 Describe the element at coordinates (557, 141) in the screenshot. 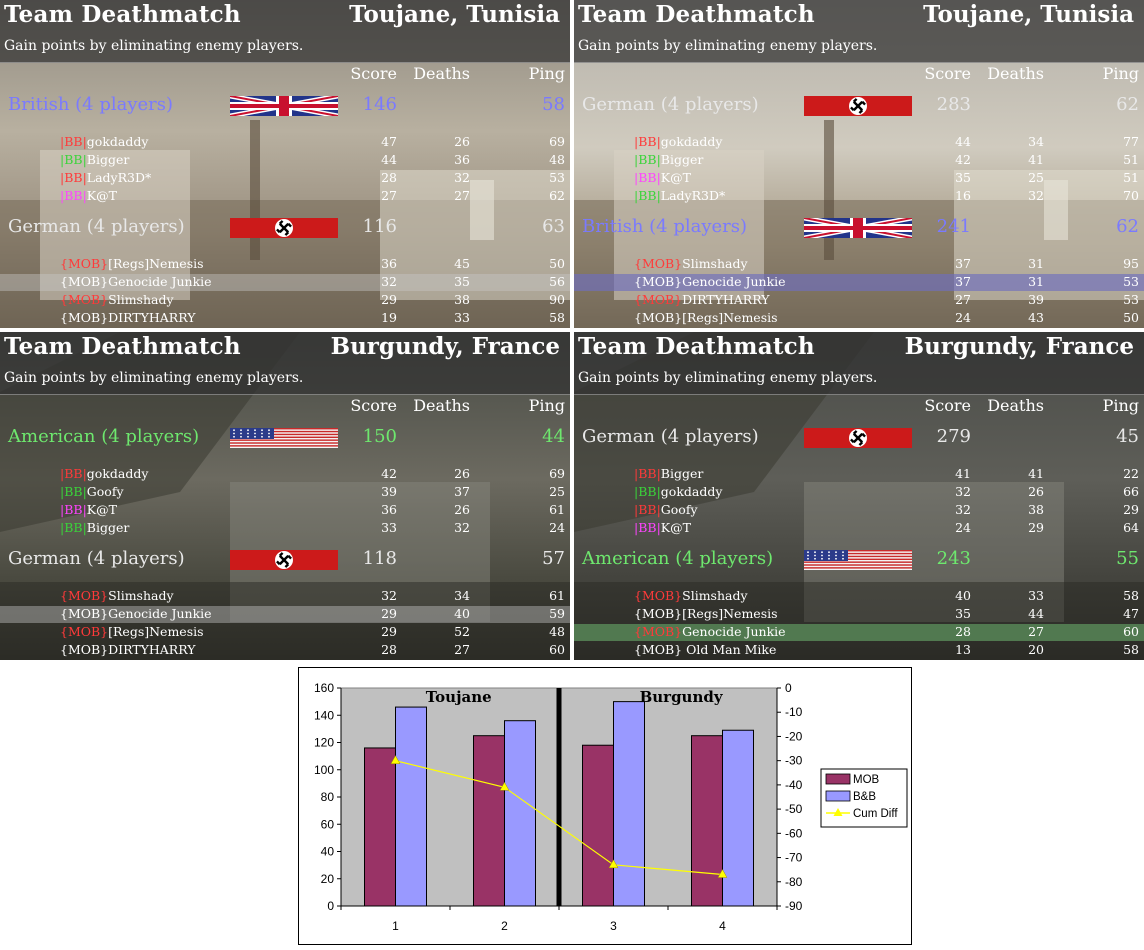

I see `player-ping: 69` at that location.